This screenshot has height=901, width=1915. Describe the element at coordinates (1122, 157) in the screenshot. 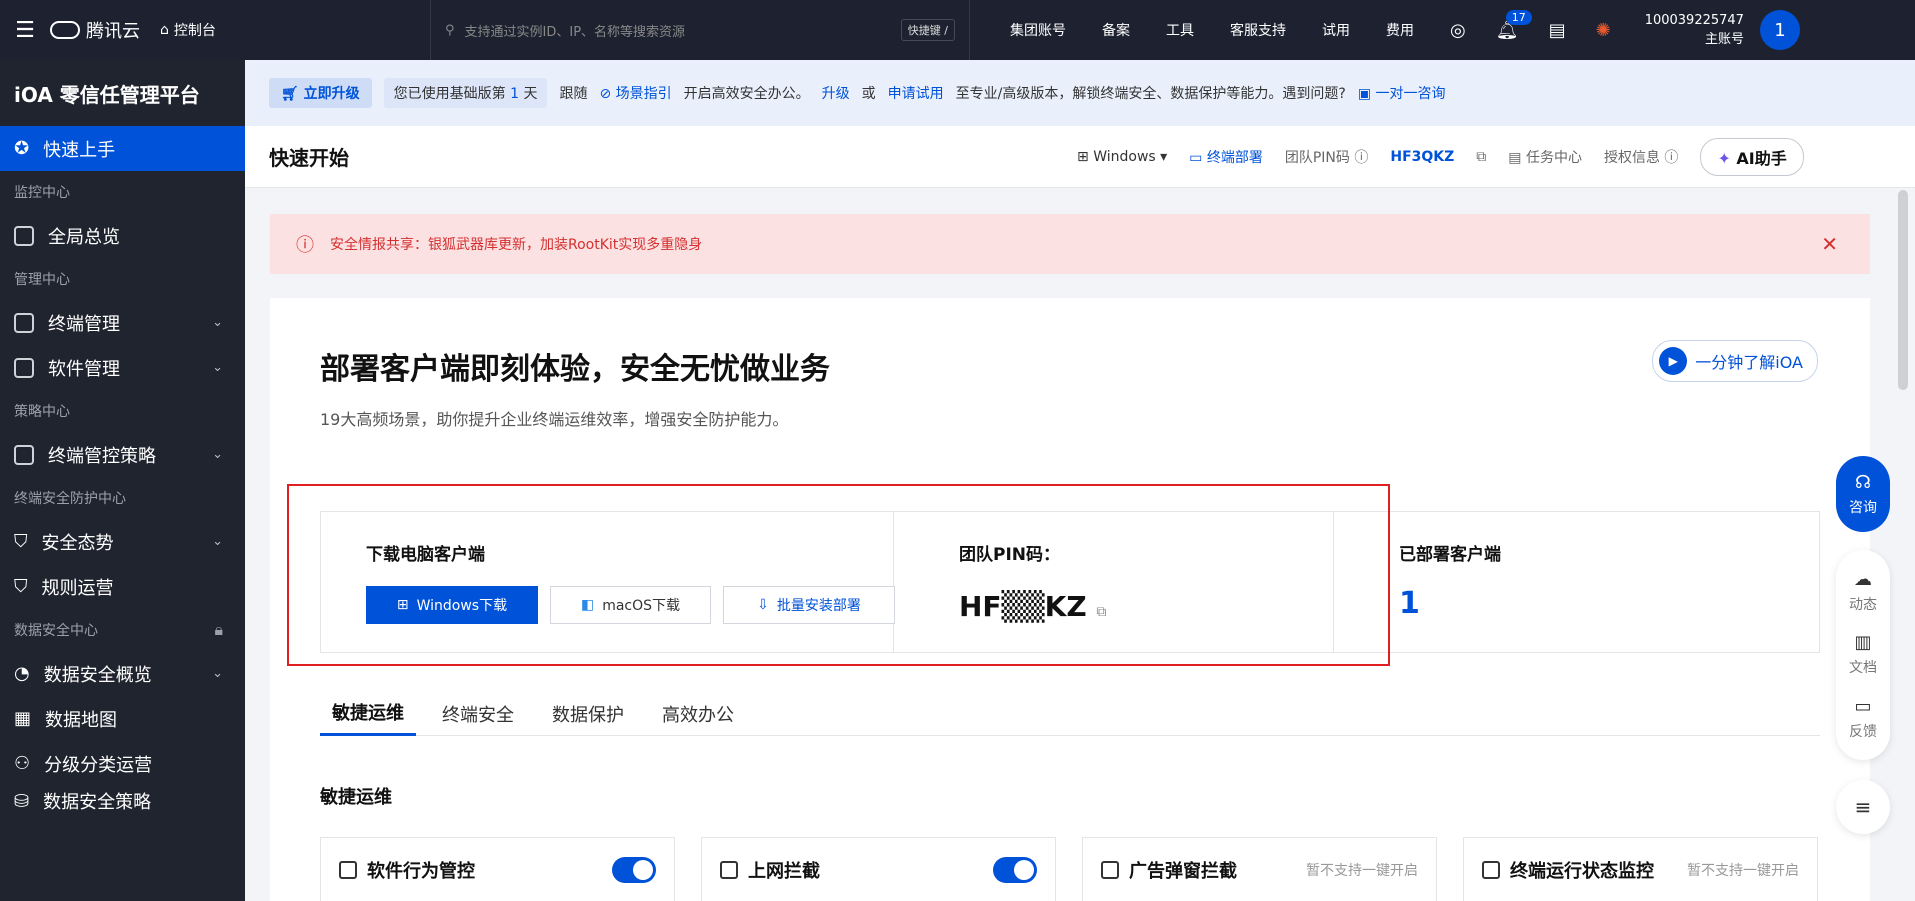

I see `os-select: ⊞ Windows ▾` at that location.